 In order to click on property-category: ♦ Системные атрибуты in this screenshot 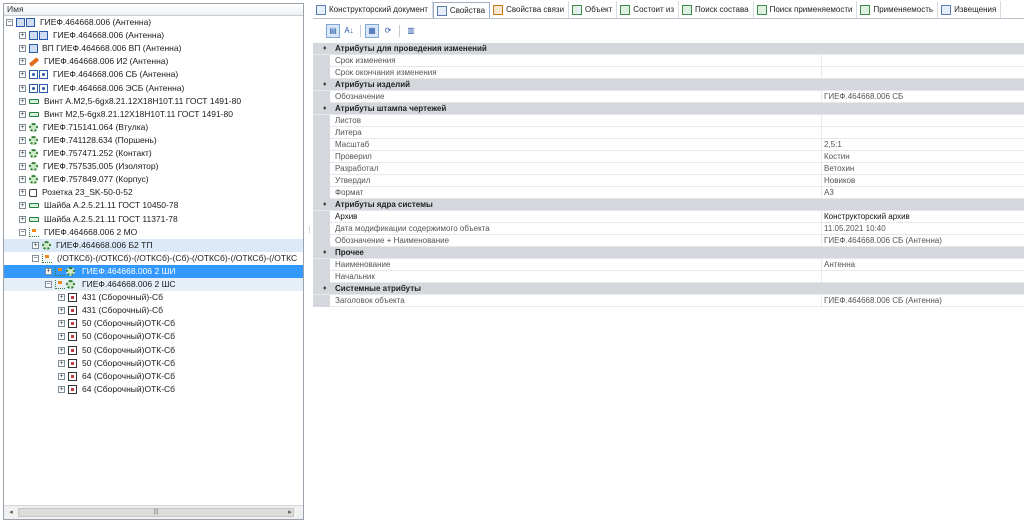, I will do `click(668, 289)`.